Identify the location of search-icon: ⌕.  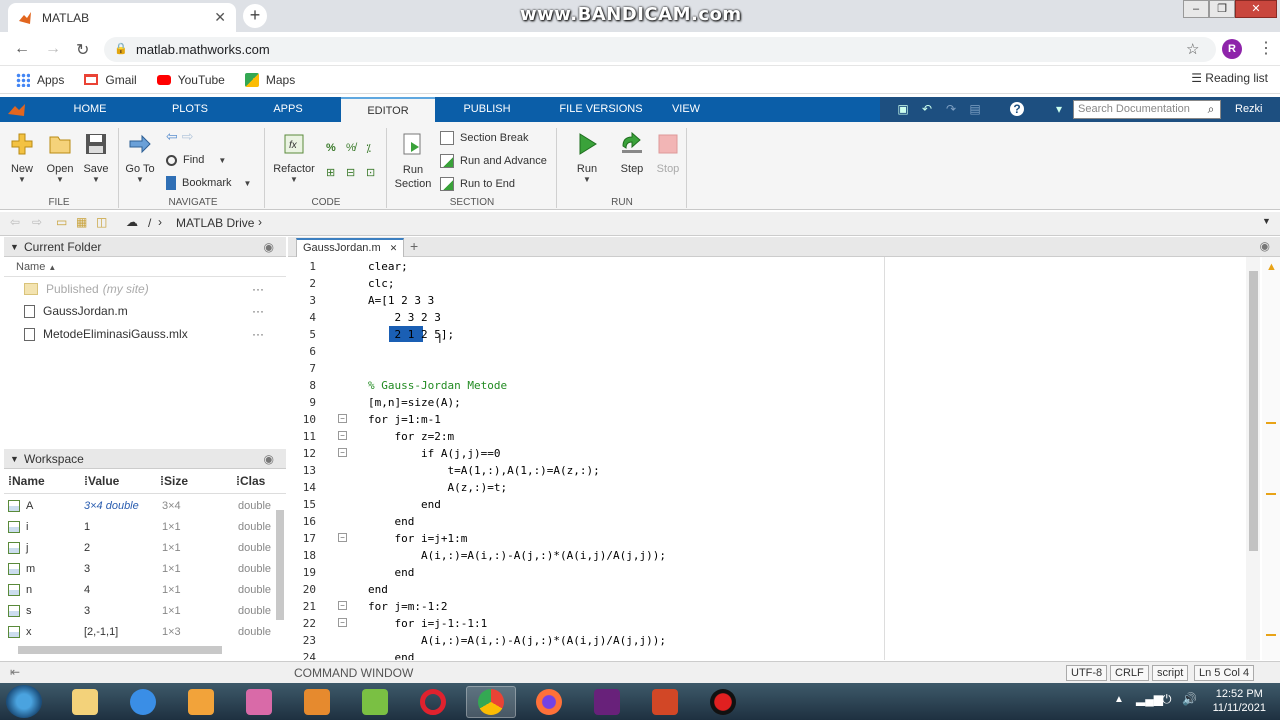
(1211, 109).